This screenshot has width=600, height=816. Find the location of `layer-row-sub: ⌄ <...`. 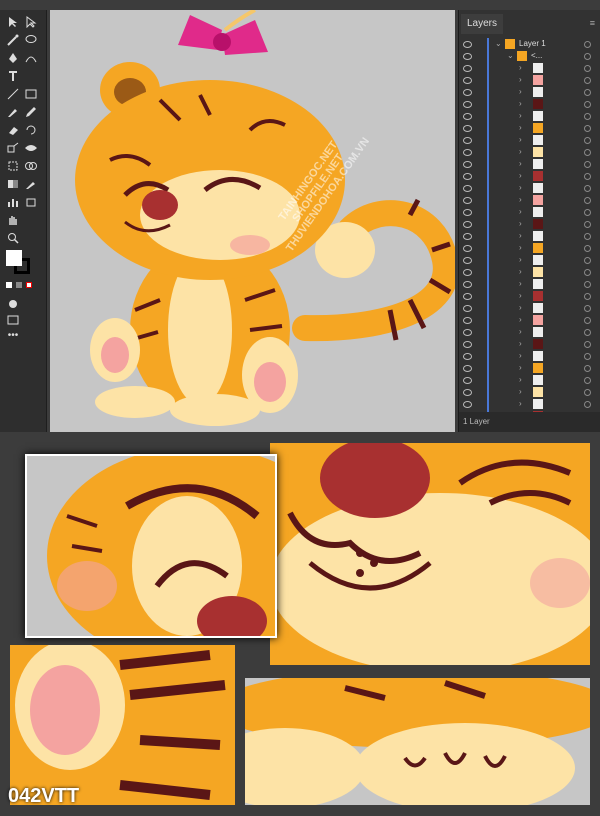

layer-row-sub: ⌄ <... is located at coordinates (529, 56).